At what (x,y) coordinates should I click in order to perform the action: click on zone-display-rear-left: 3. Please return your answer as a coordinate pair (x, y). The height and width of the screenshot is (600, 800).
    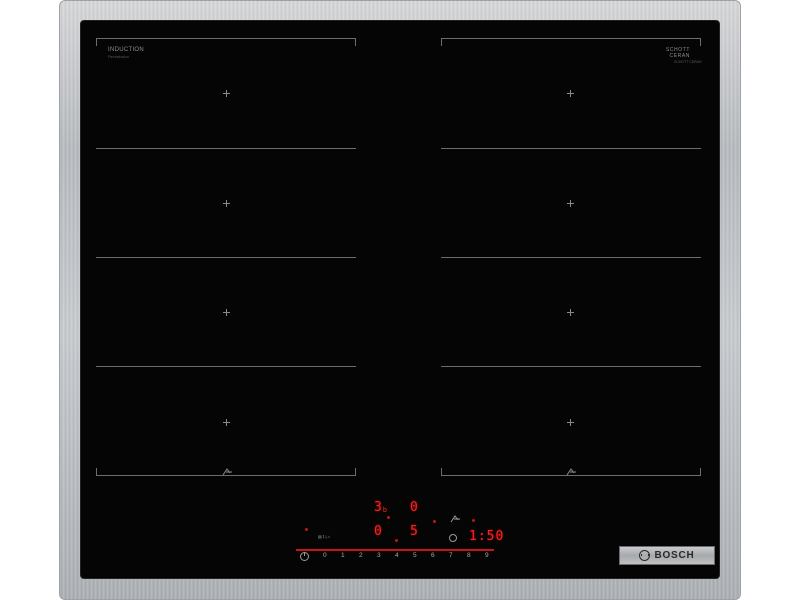
    Looking at the image, I should click on (378, 507).